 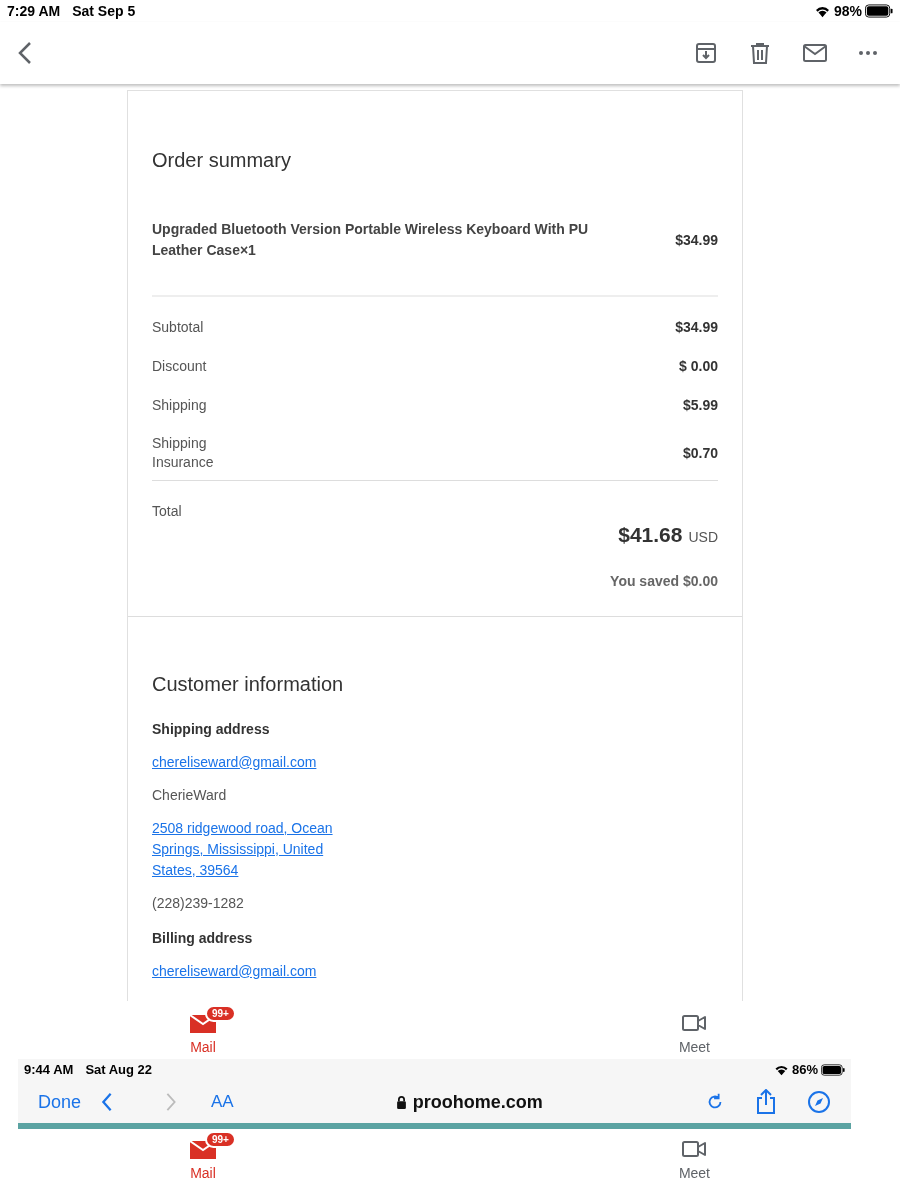 What do you see at coordinates (248, 684) in the screenshot?
I see `section-title: Customer information` at bounding box center [248, 684].